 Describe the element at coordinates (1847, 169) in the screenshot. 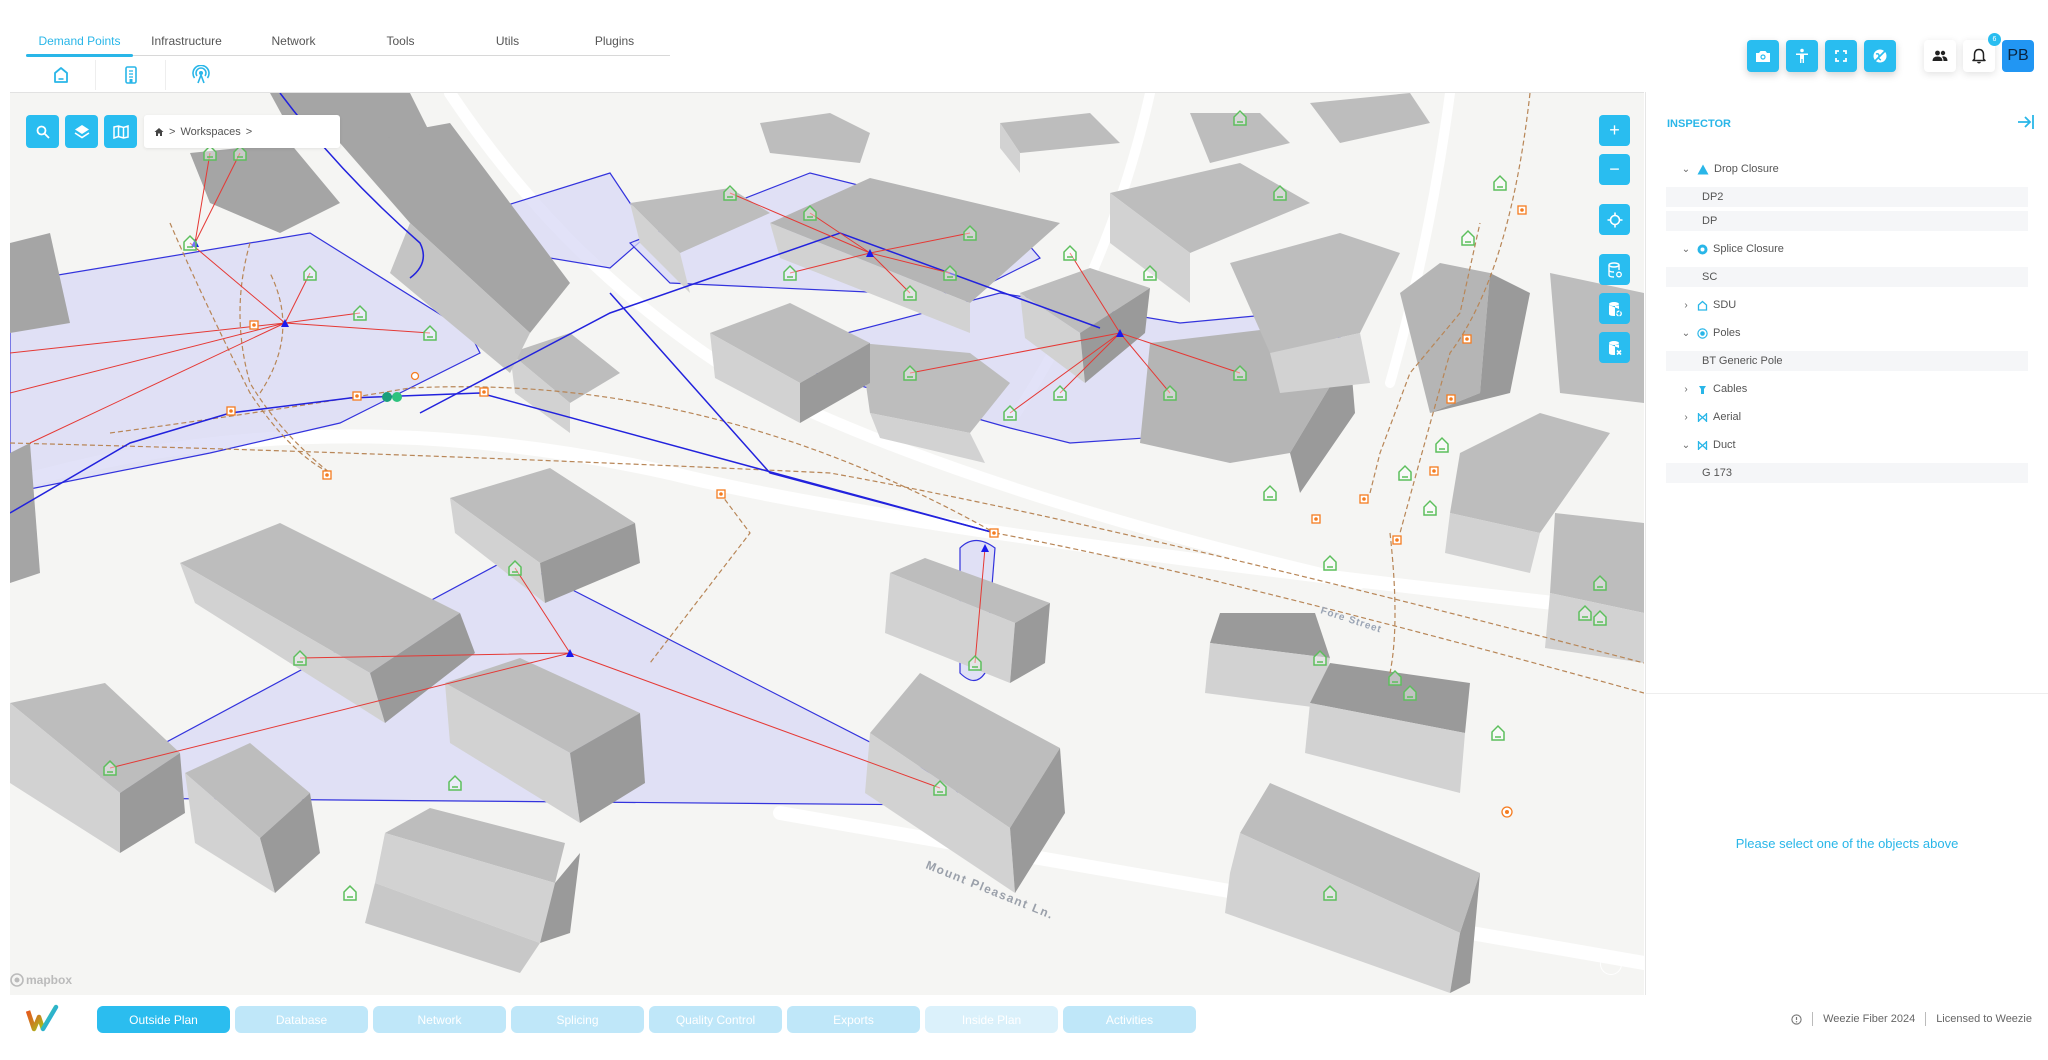

I see `tree-node-drop-closure: ⌄ Drop Closure` at that location.